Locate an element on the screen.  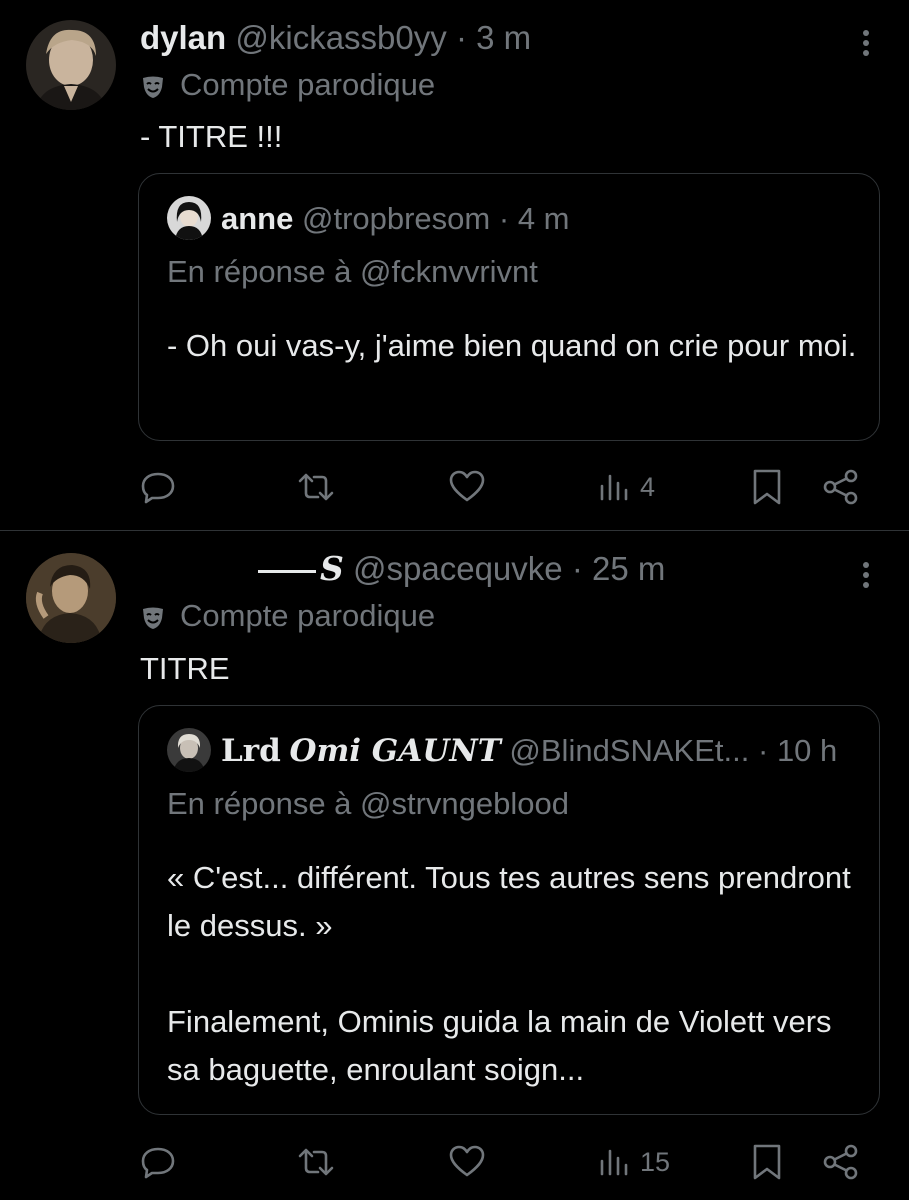
views-button: 4 is located at coordinates (626, 487).